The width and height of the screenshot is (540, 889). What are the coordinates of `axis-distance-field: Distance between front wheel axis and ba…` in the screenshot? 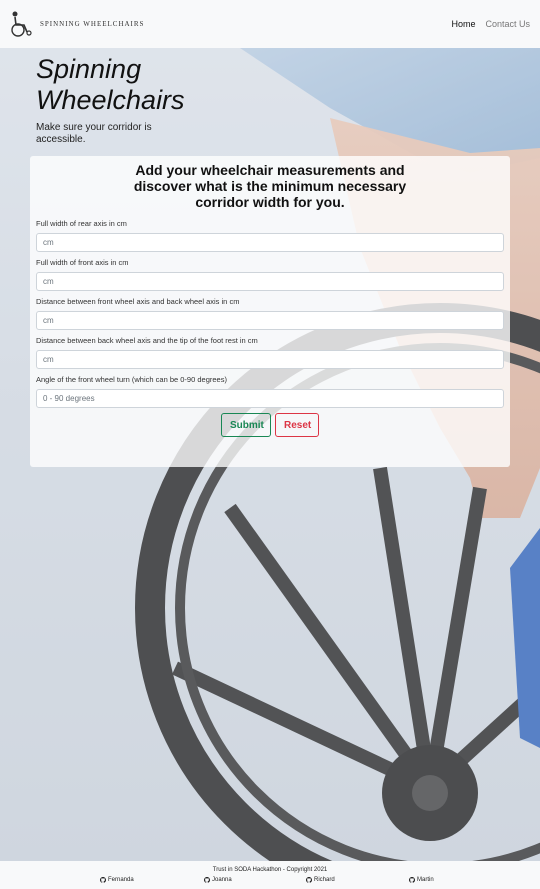 It's located at (270, 313).